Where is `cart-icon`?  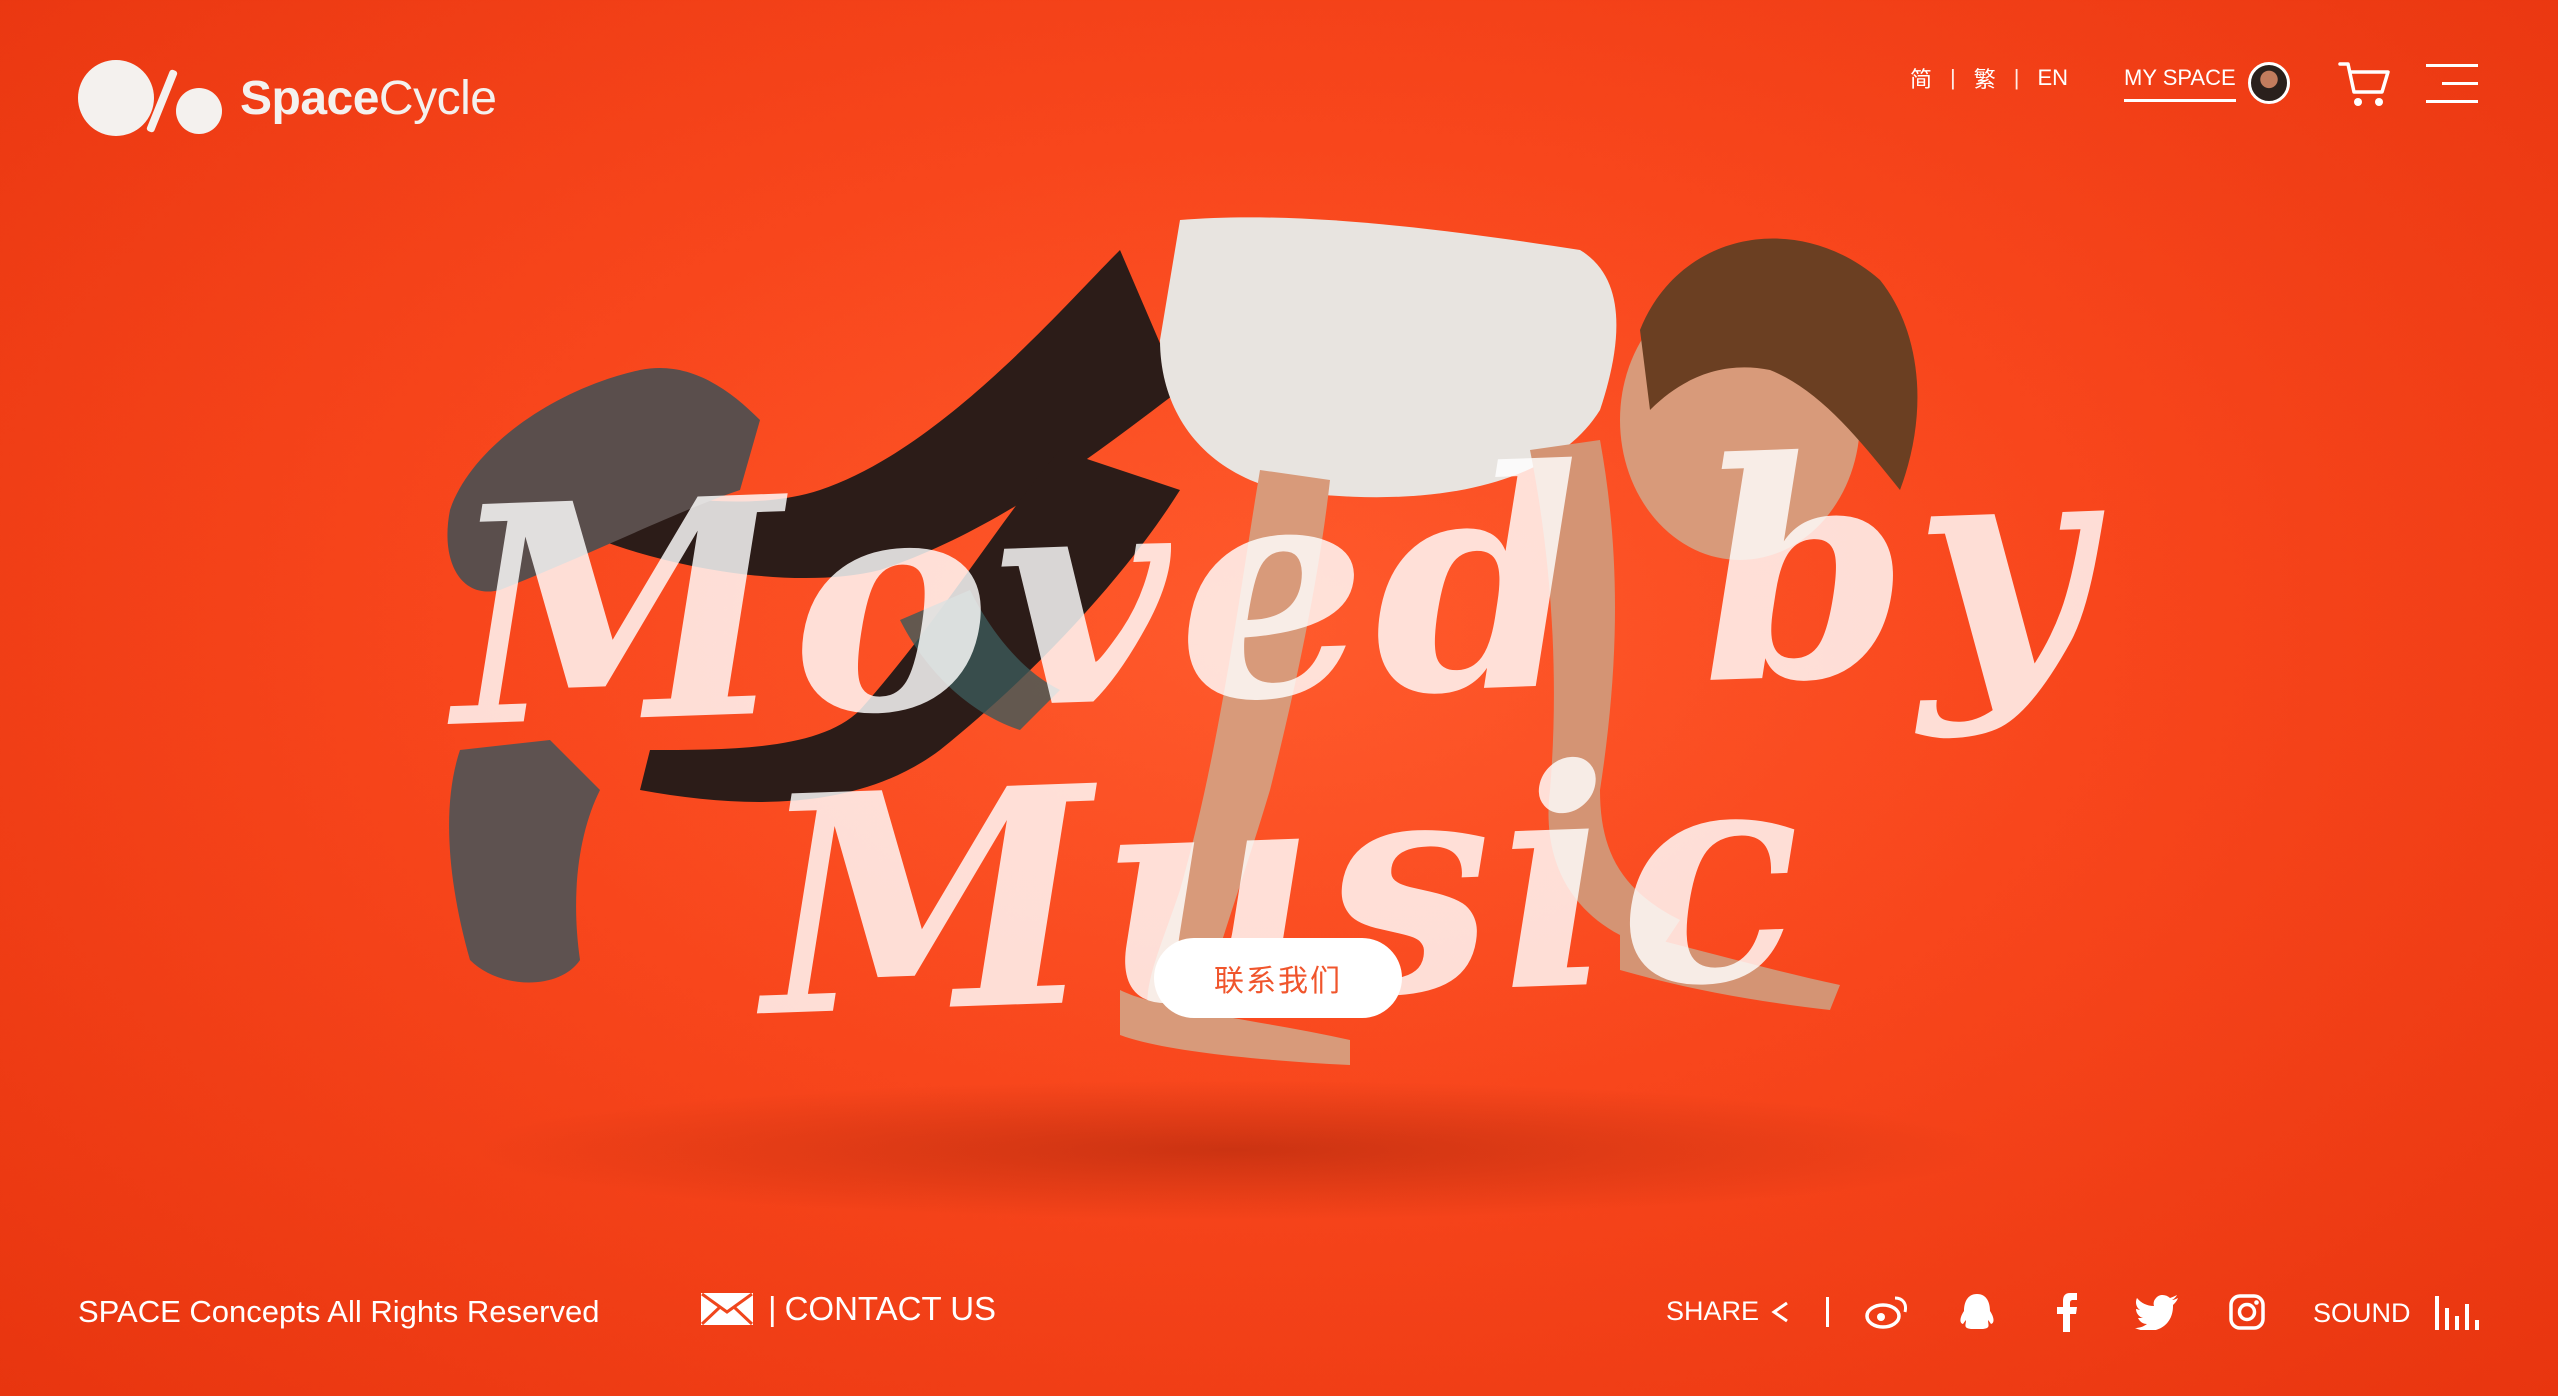
cart-icon is located at coordinates (2365, 84).